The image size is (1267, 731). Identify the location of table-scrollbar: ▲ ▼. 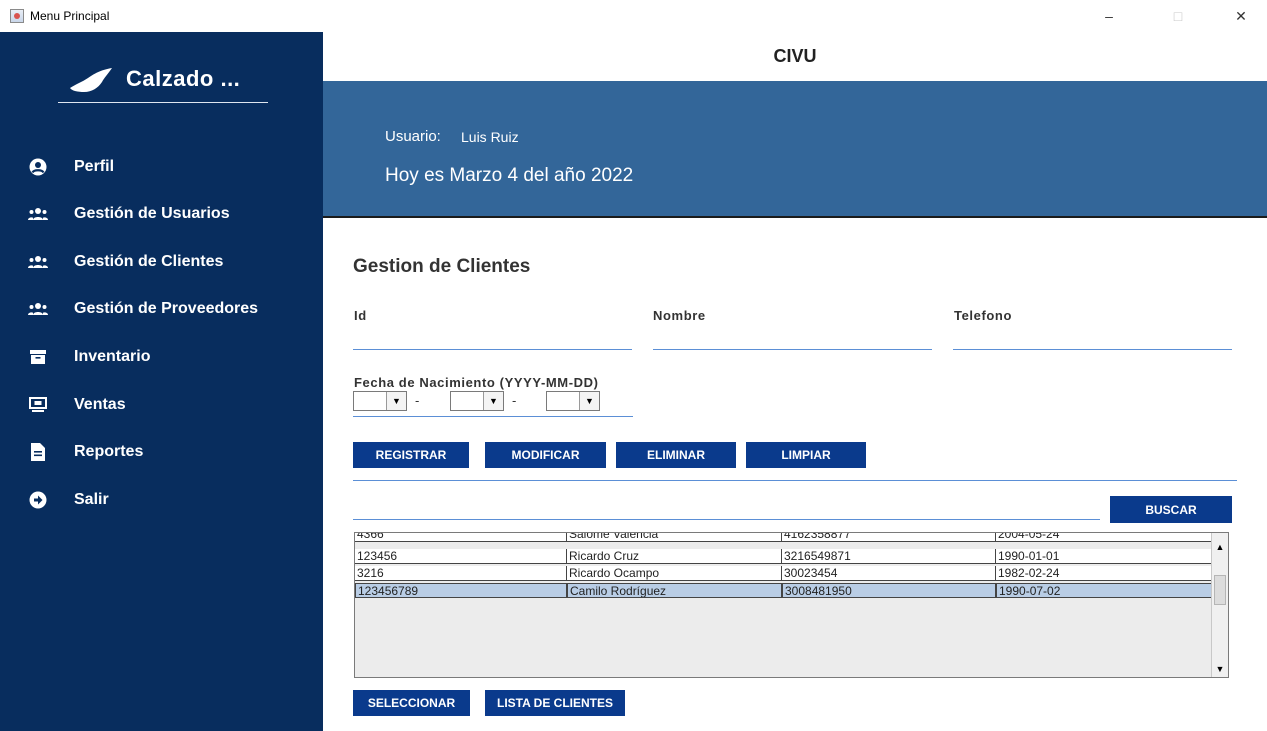
(1219, 605).